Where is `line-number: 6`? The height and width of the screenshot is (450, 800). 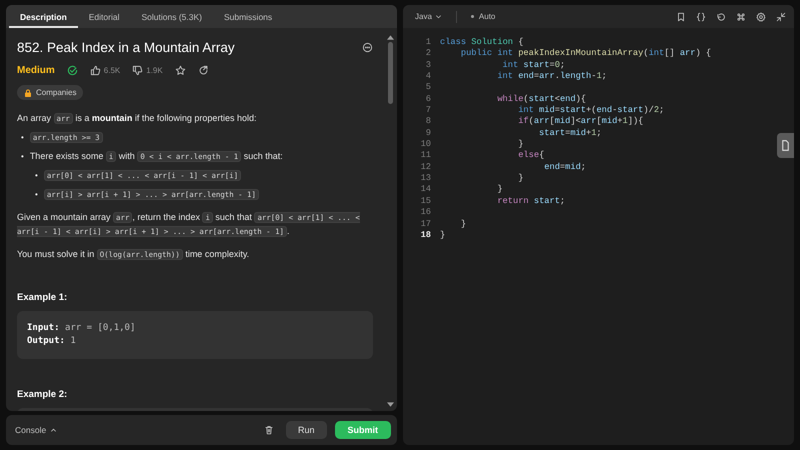 line-number: 6 is located at coordinates (428, 100).